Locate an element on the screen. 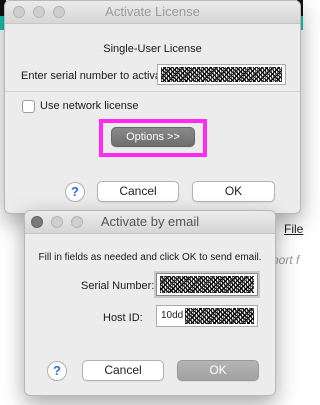 The width and height of the screenshot is (320, 405). dialog-title: Activate License is located at coordinates (152, 11).